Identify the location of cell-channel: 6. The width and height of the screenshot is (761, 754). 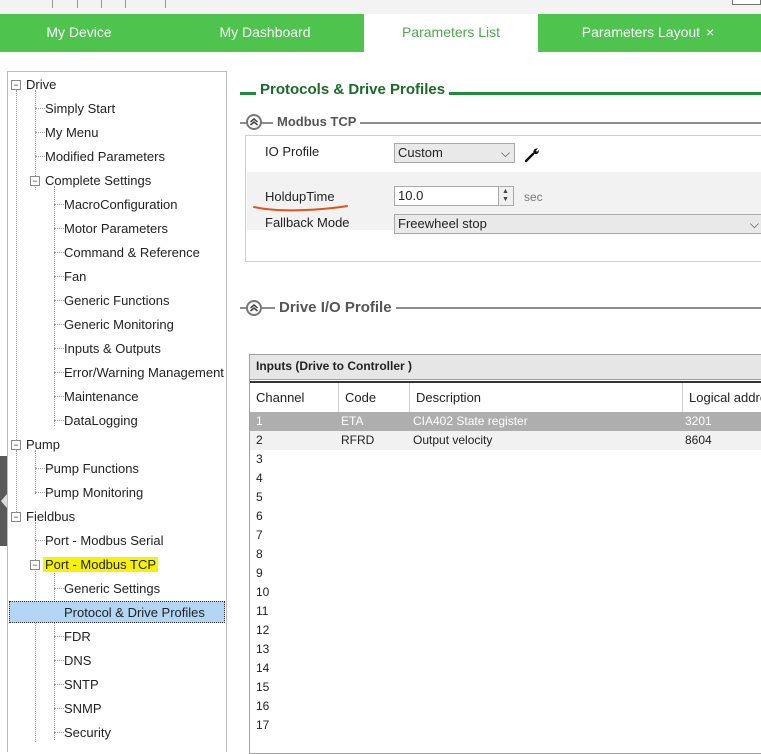
(259, 516).